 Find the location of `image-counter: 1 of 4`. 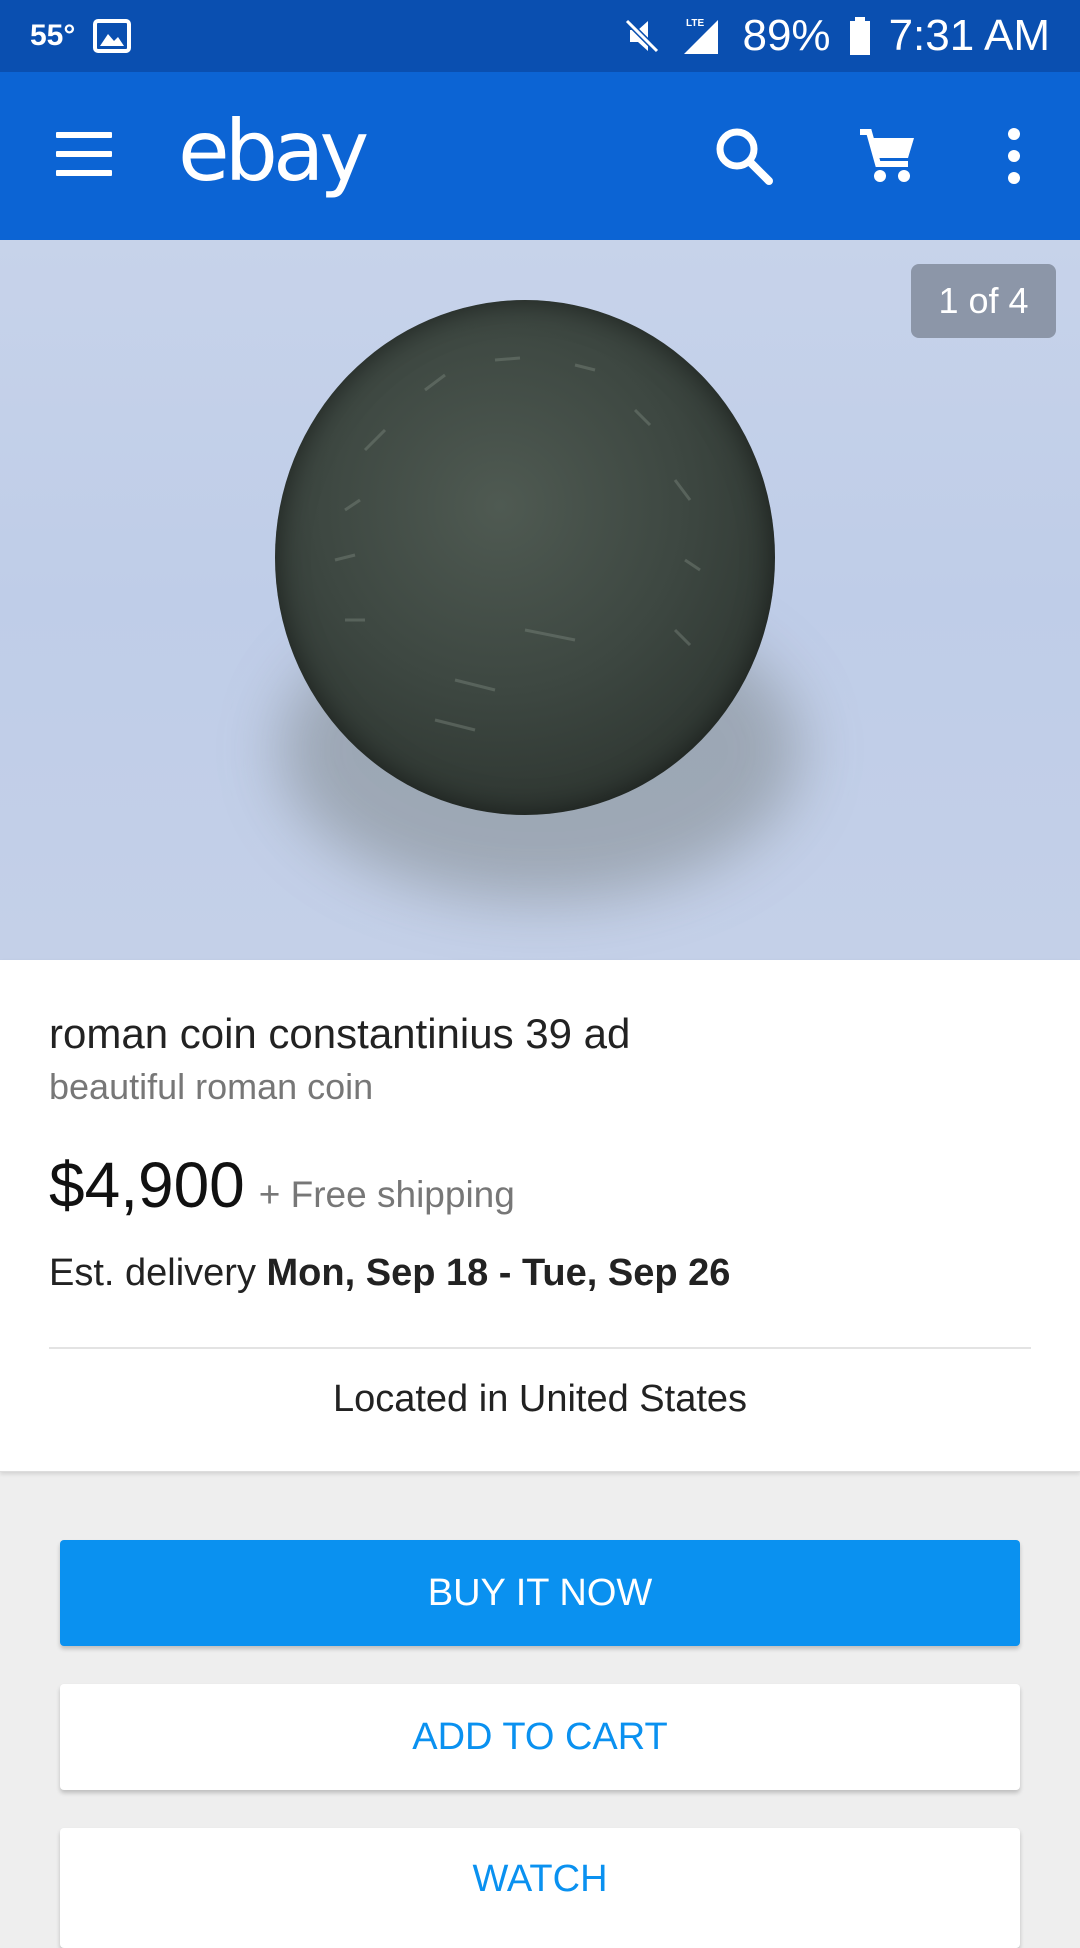

image-counter: 1 of 4 is located at coordinates (983, 301).